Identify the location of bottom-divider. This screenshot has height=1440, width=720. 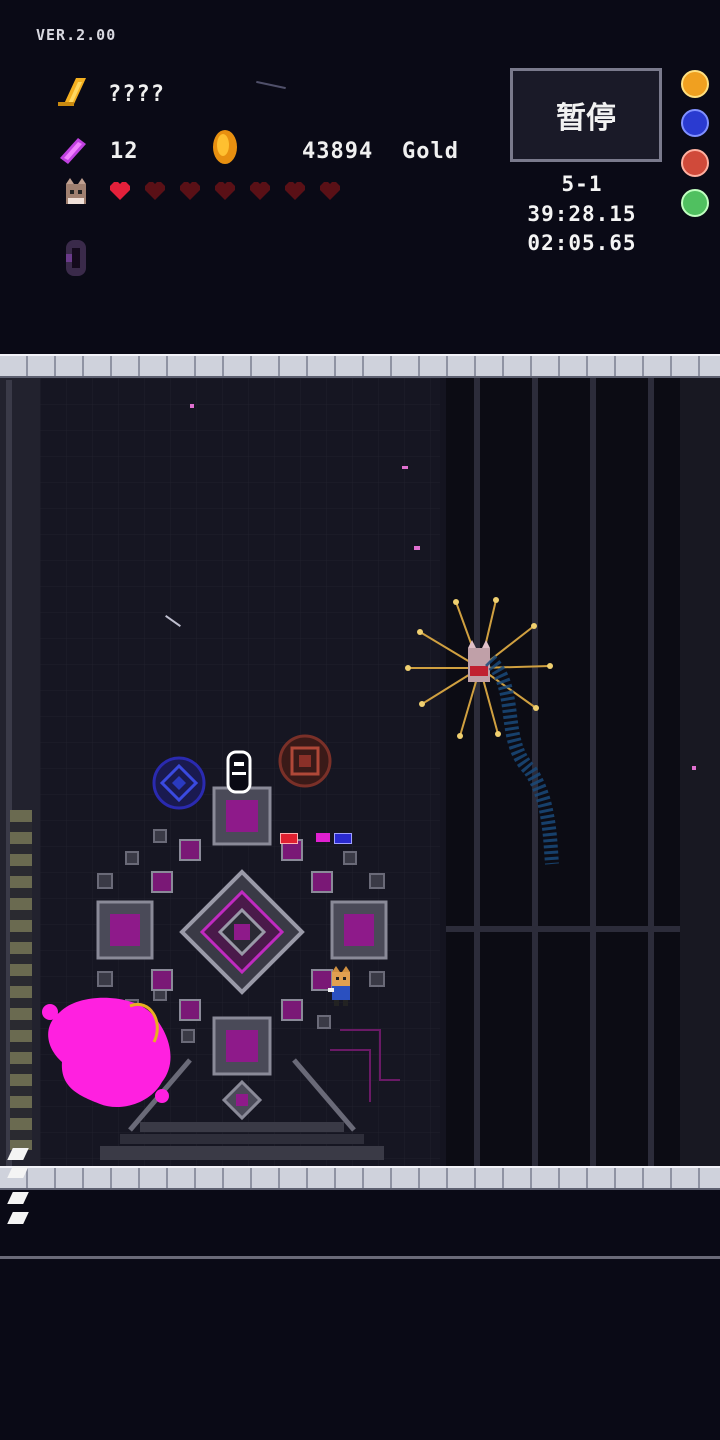
(360, 1257).